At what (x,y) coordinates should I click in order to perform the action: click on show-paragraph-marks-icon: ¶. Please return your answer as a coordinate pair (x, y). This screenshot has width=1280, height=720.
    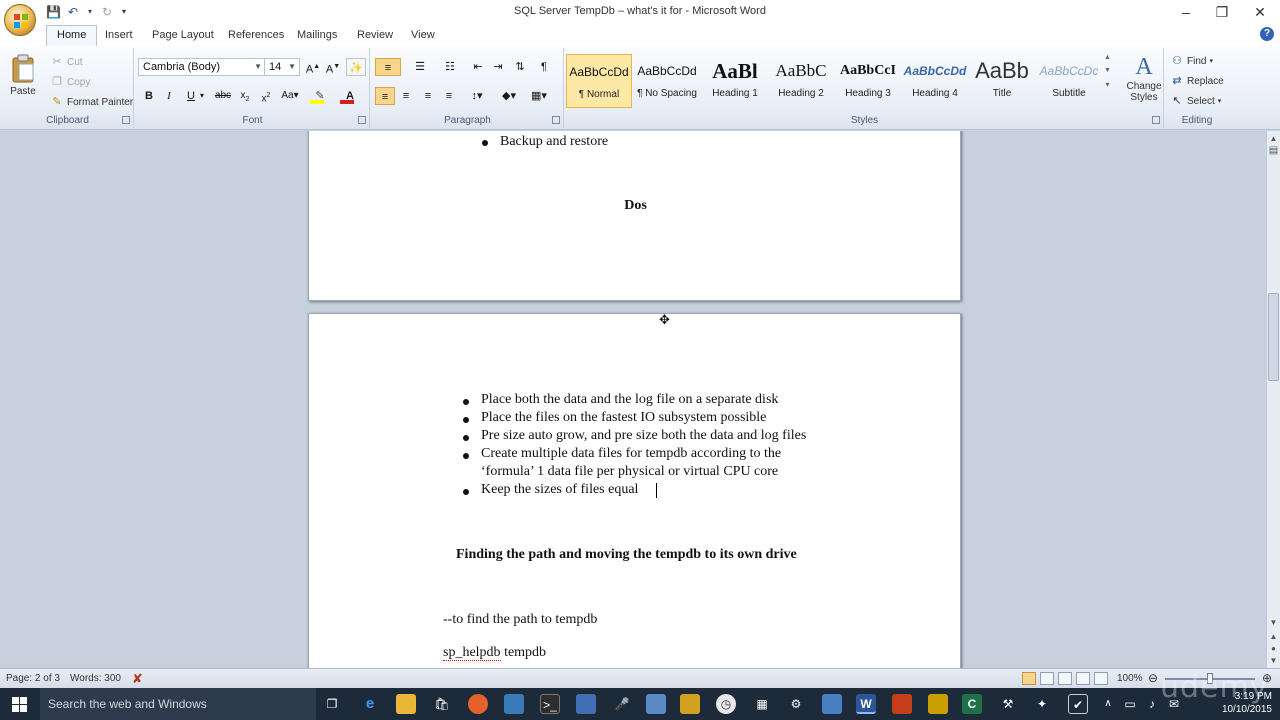
    Looking at the image, I should click on (544, 67).